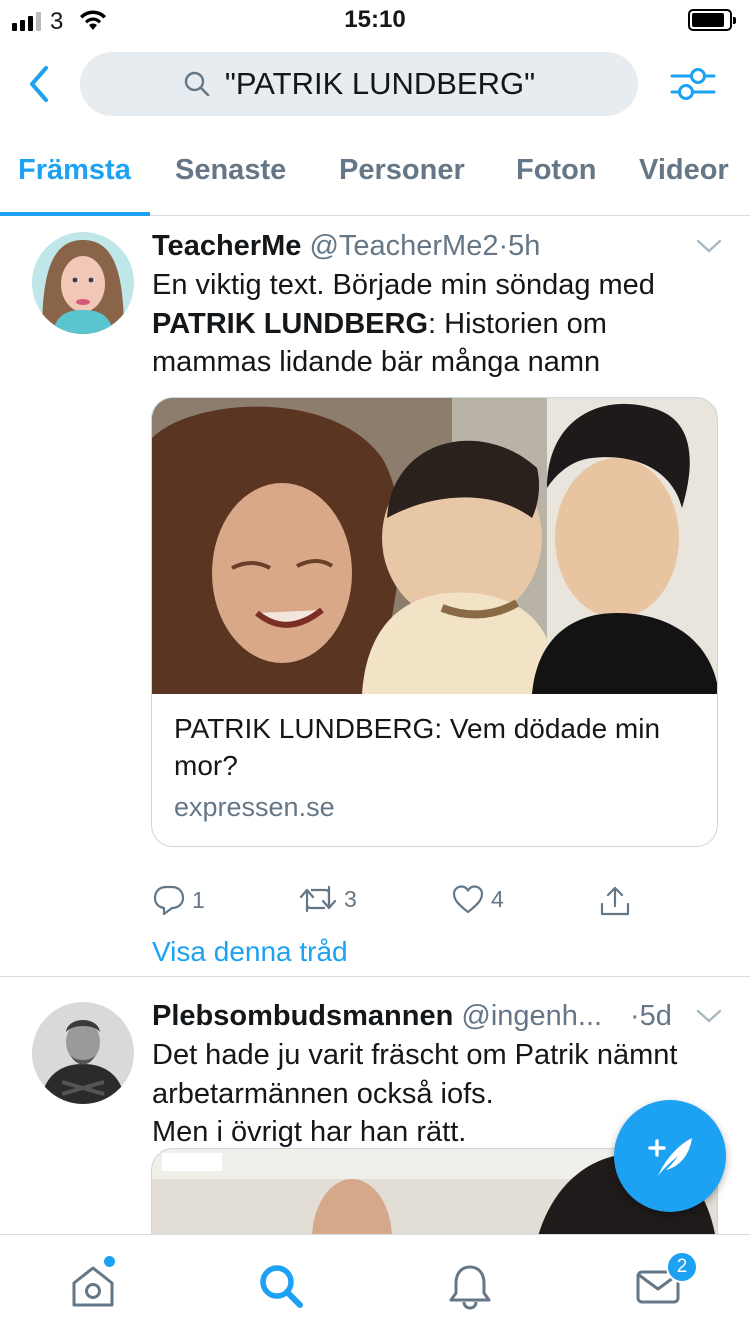 The height and width of the screenshot is (1334, 750). Describe the element at coordinates (226, 246) in the screenshot. I see `author-name: TeacherMe` at that location.